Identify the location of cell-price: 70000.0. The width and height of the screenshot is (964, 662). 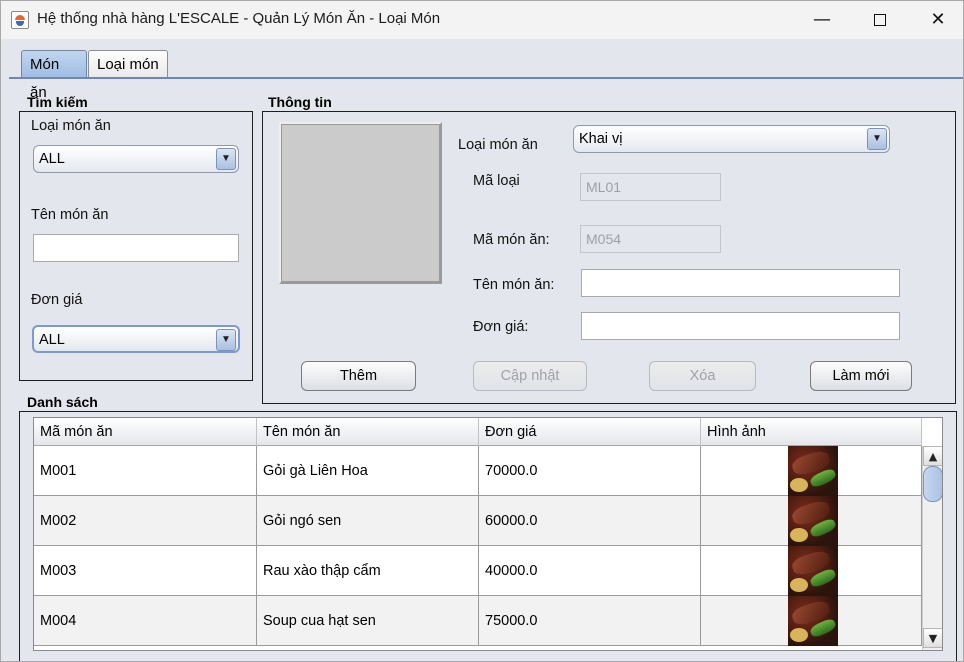
(590, 471).